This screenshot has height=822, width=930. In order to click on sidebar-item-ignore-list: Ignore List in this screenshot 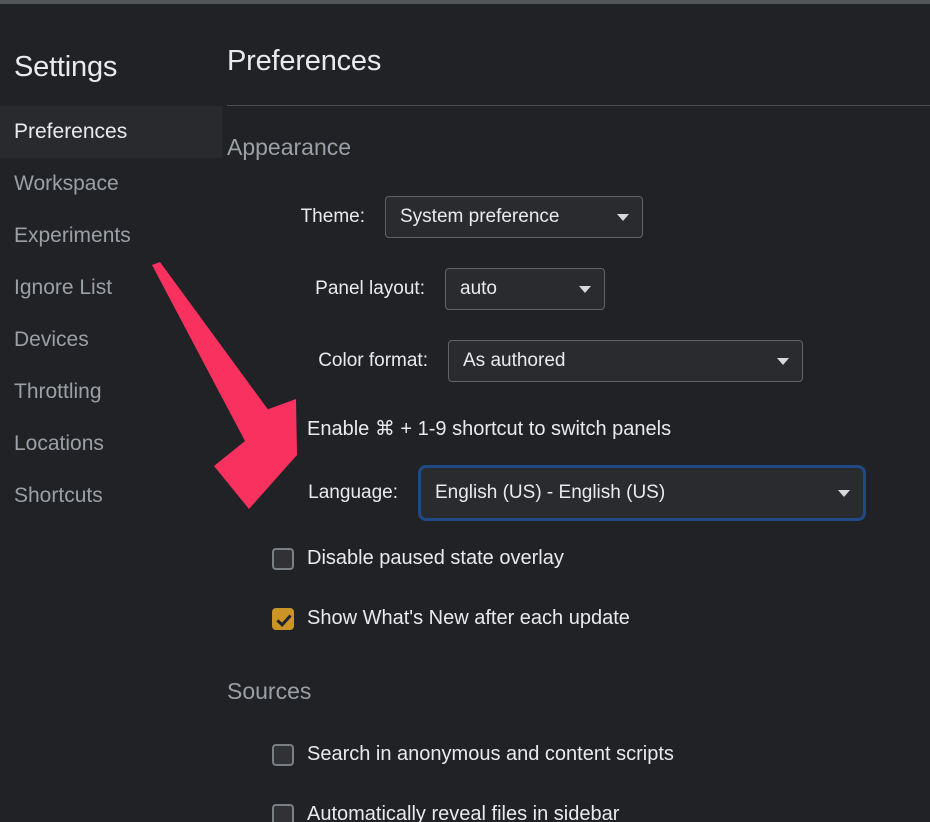, I will do `click(111, 288)`.